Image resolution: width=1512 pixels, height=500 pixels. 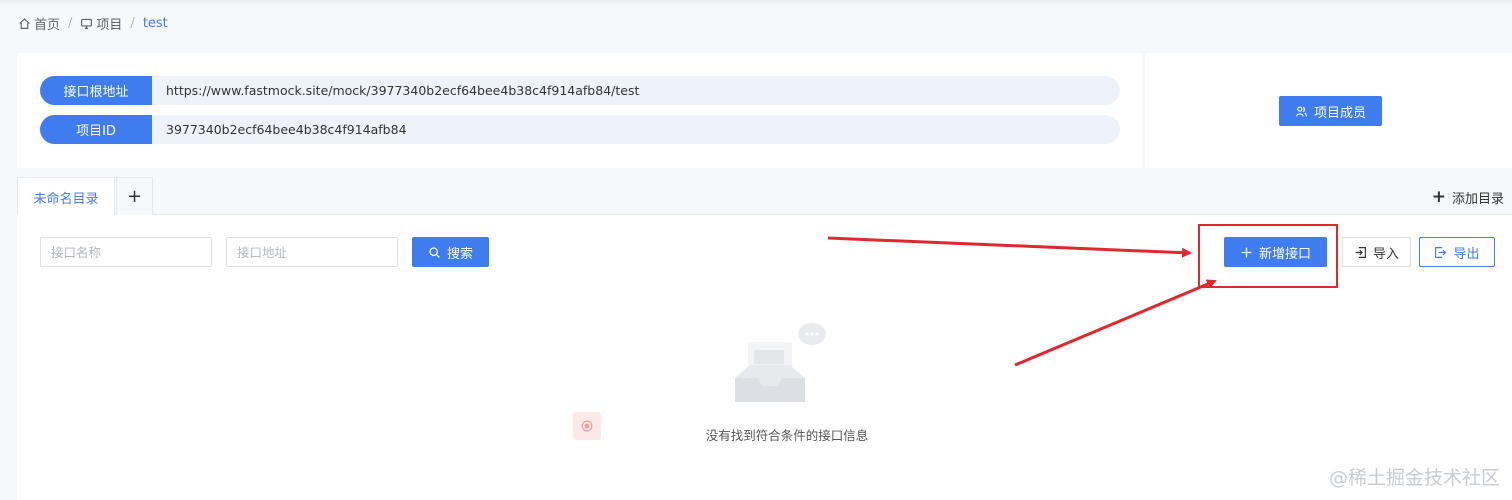 I want to click on search-icon, so click(x=434, y=252).